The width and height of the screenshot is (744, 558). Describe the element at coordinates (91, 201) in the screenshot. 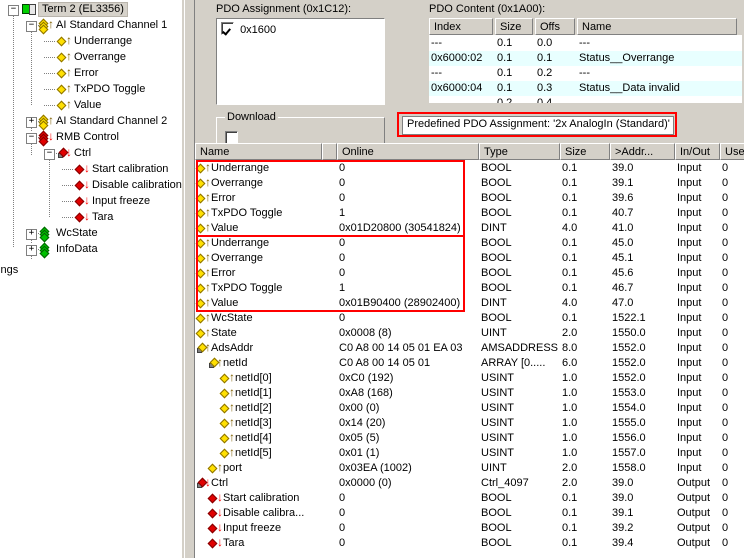

I see `tree-item-input-freeze: ↓ Input freeze` at that location.